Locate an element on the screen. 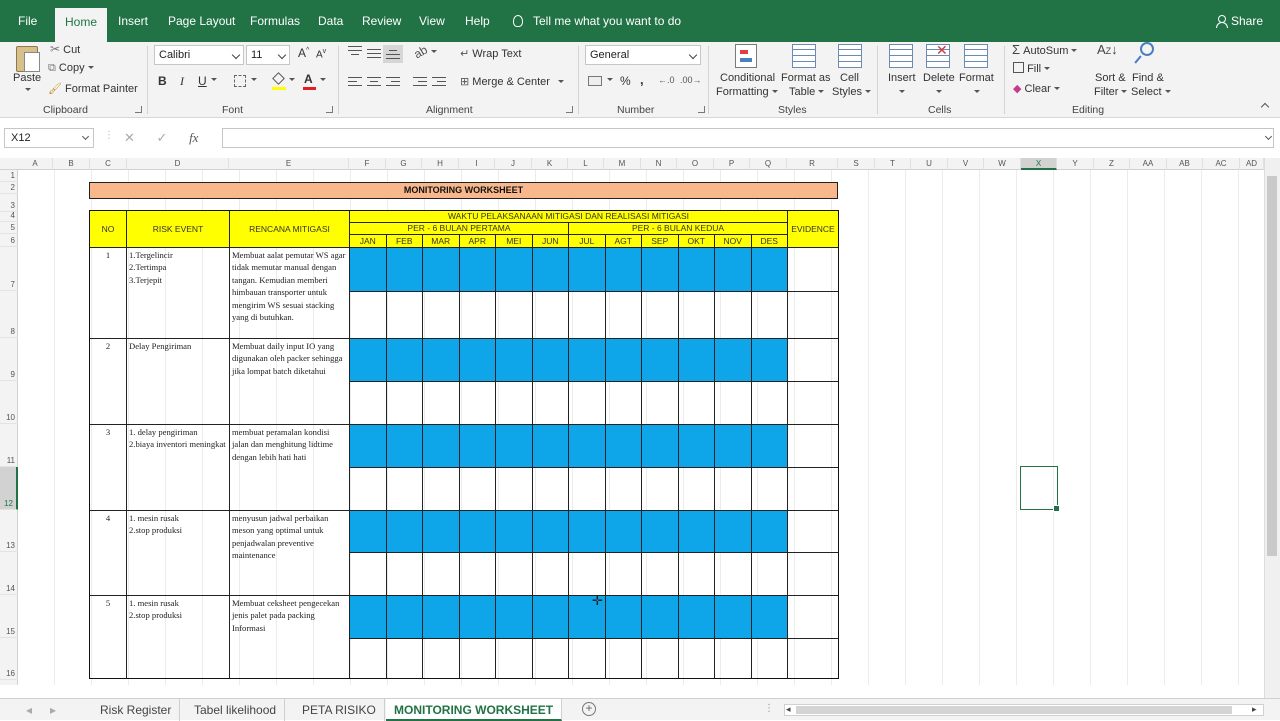 Image resolution: width=1280 pixels, height=721 pixels. insert-function-icon: fx is located at coordinates (193, 137).